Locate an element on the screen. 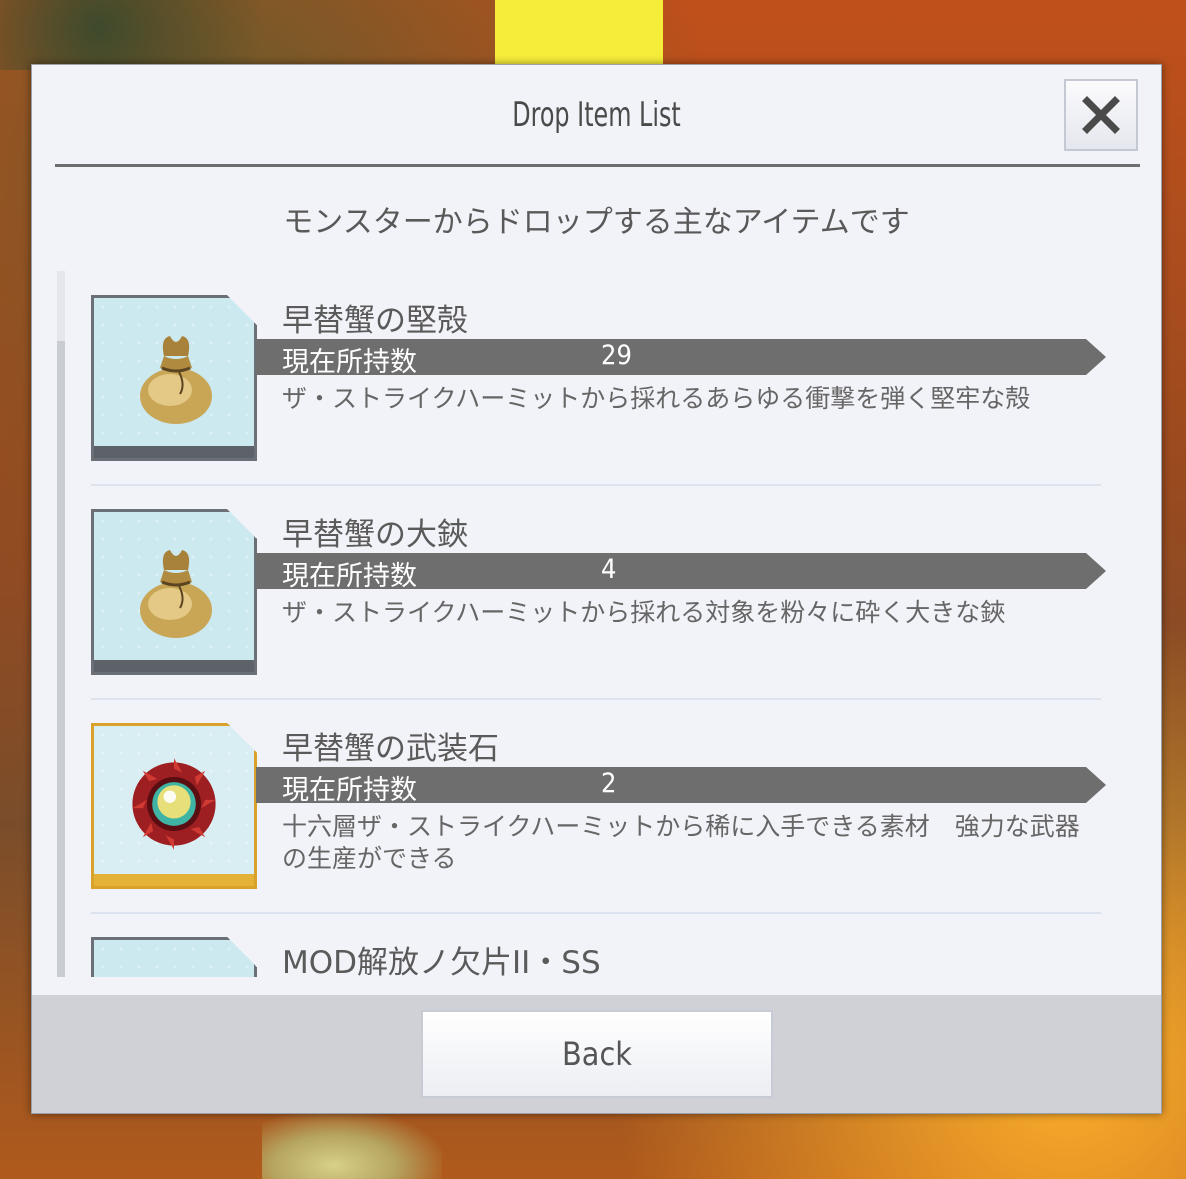  close-button is located at coordinates (1101, 115).